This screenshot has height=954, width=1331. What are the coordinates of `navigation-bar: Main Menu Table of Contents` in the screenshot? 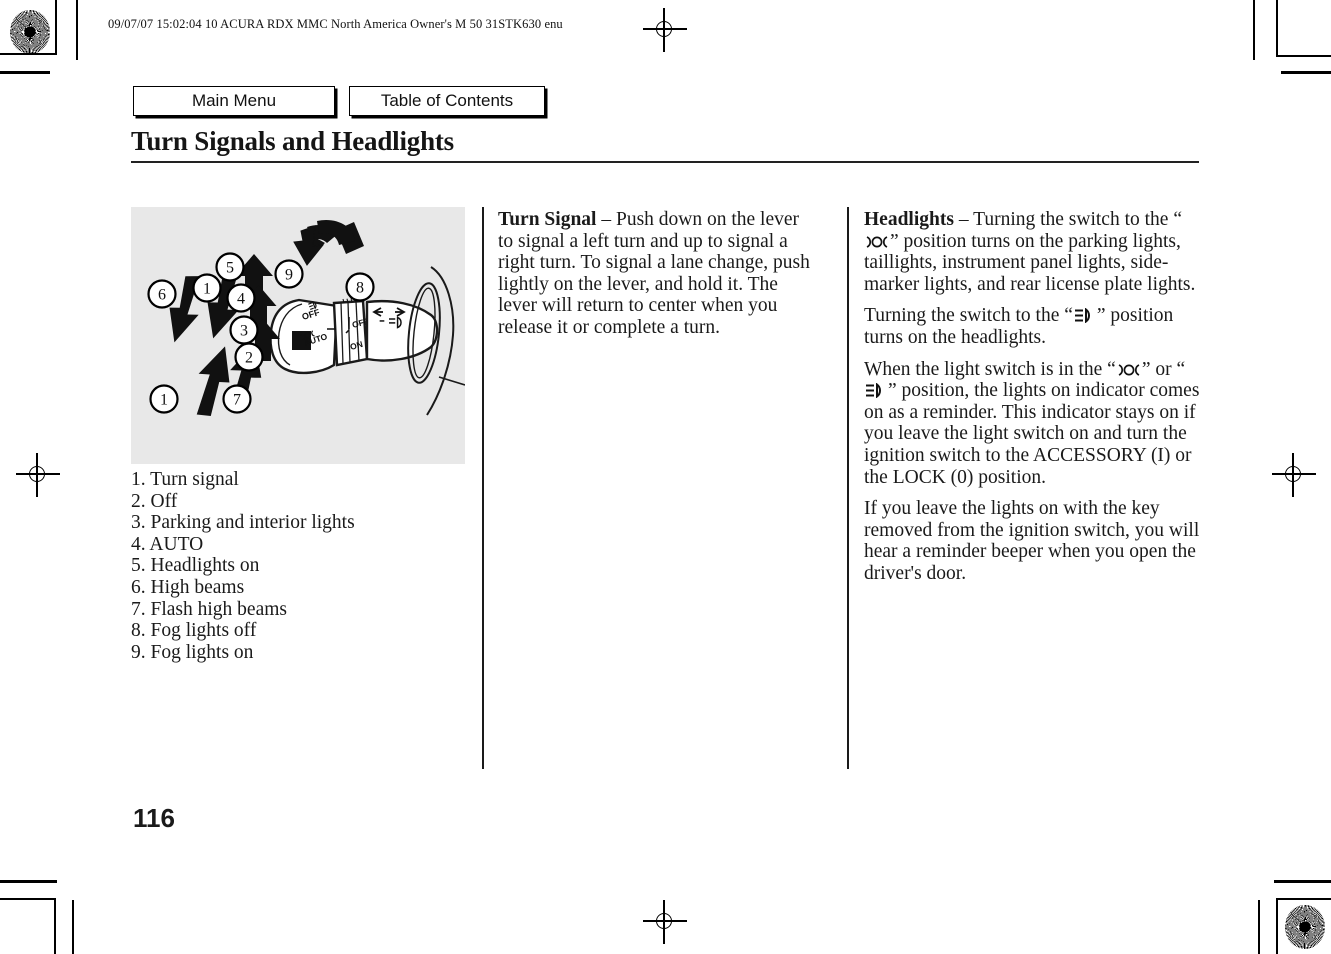 It's located at (339, 101).